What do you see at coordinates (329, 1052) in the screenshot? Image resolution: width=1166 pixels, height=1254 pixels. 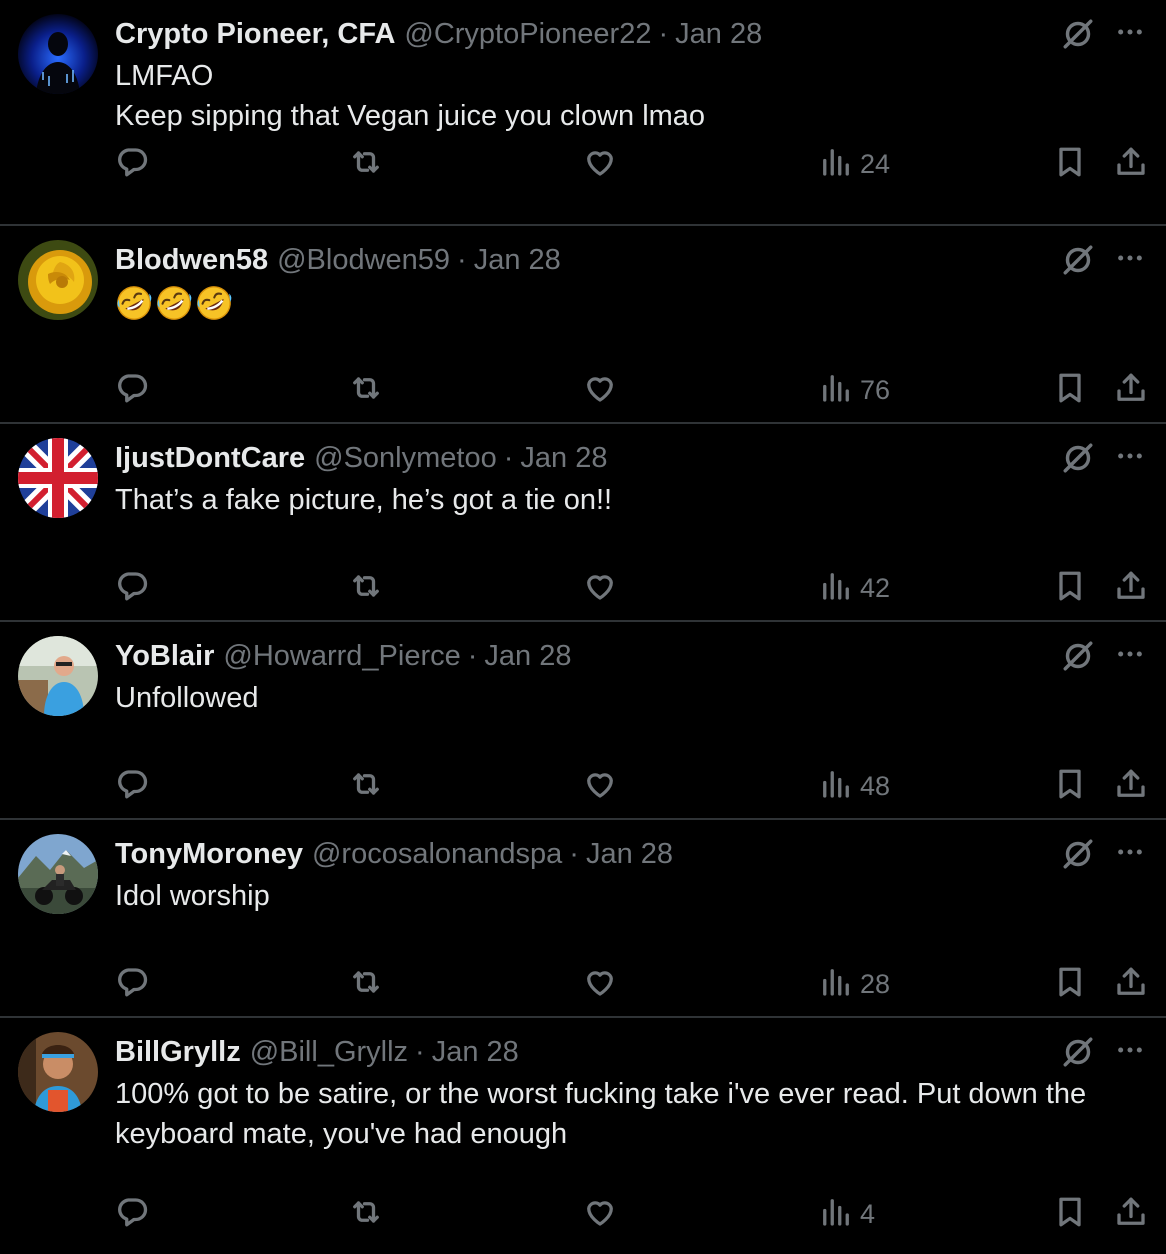 I see `user-handle: @Bill_Gryllz` at bounding box center [329, 1052].